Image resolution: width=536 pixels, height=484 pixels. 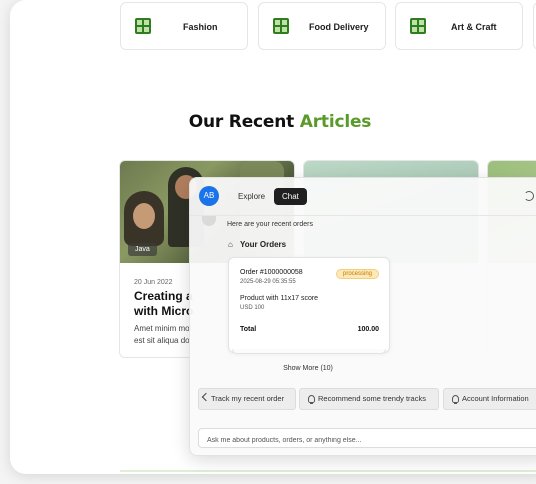 What do you see at coordinates (529, 196) in the screenshot?
I see `history-icon` at bounding box center [529, 196].